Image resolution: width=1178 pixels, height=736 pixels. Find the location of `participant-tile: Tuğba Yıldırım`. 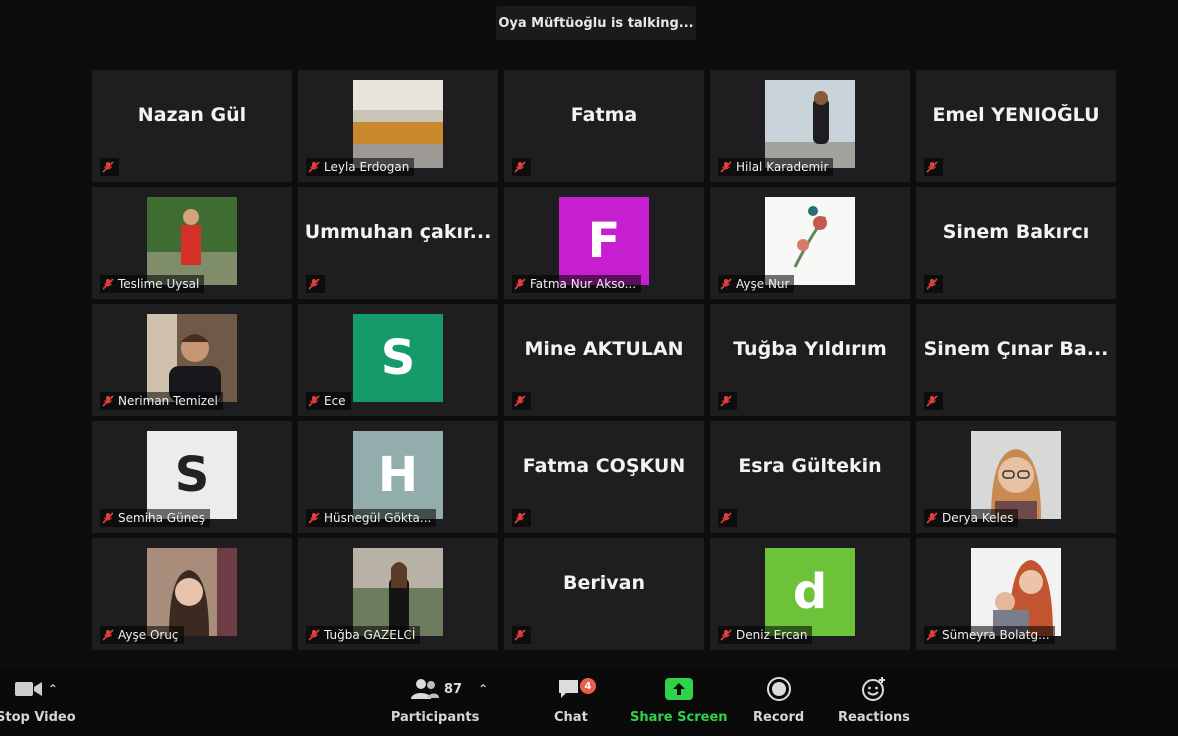

participant-tile: Tuğba Yıldırım is located at coordinates (810, 360).